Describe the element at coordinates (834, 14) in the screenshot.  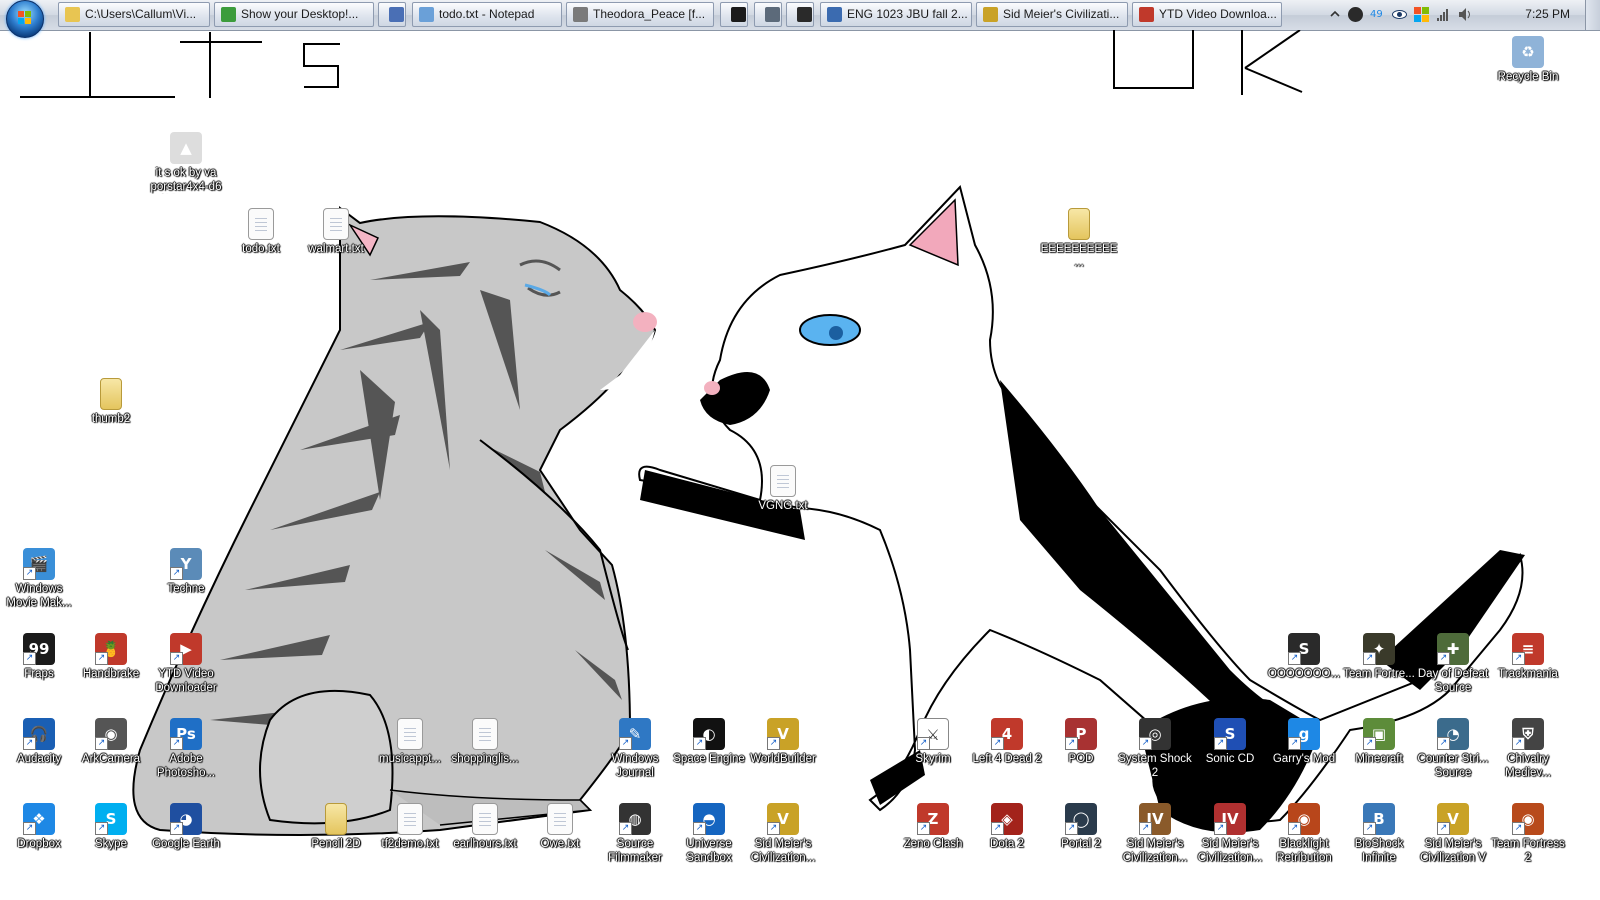
I see `document-icon` at that location.